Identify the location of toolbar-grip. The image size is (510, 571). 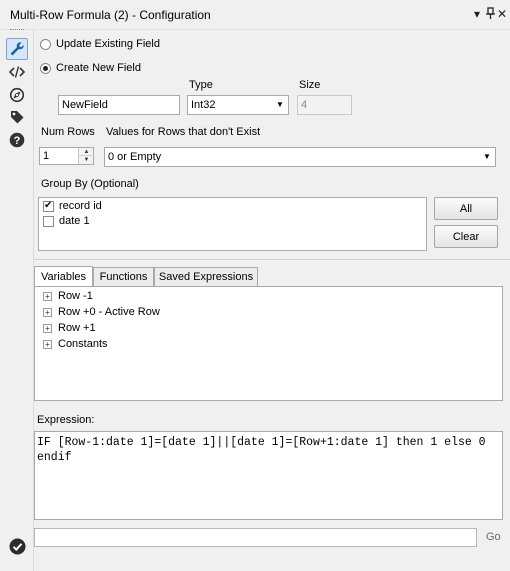
(17, 30).